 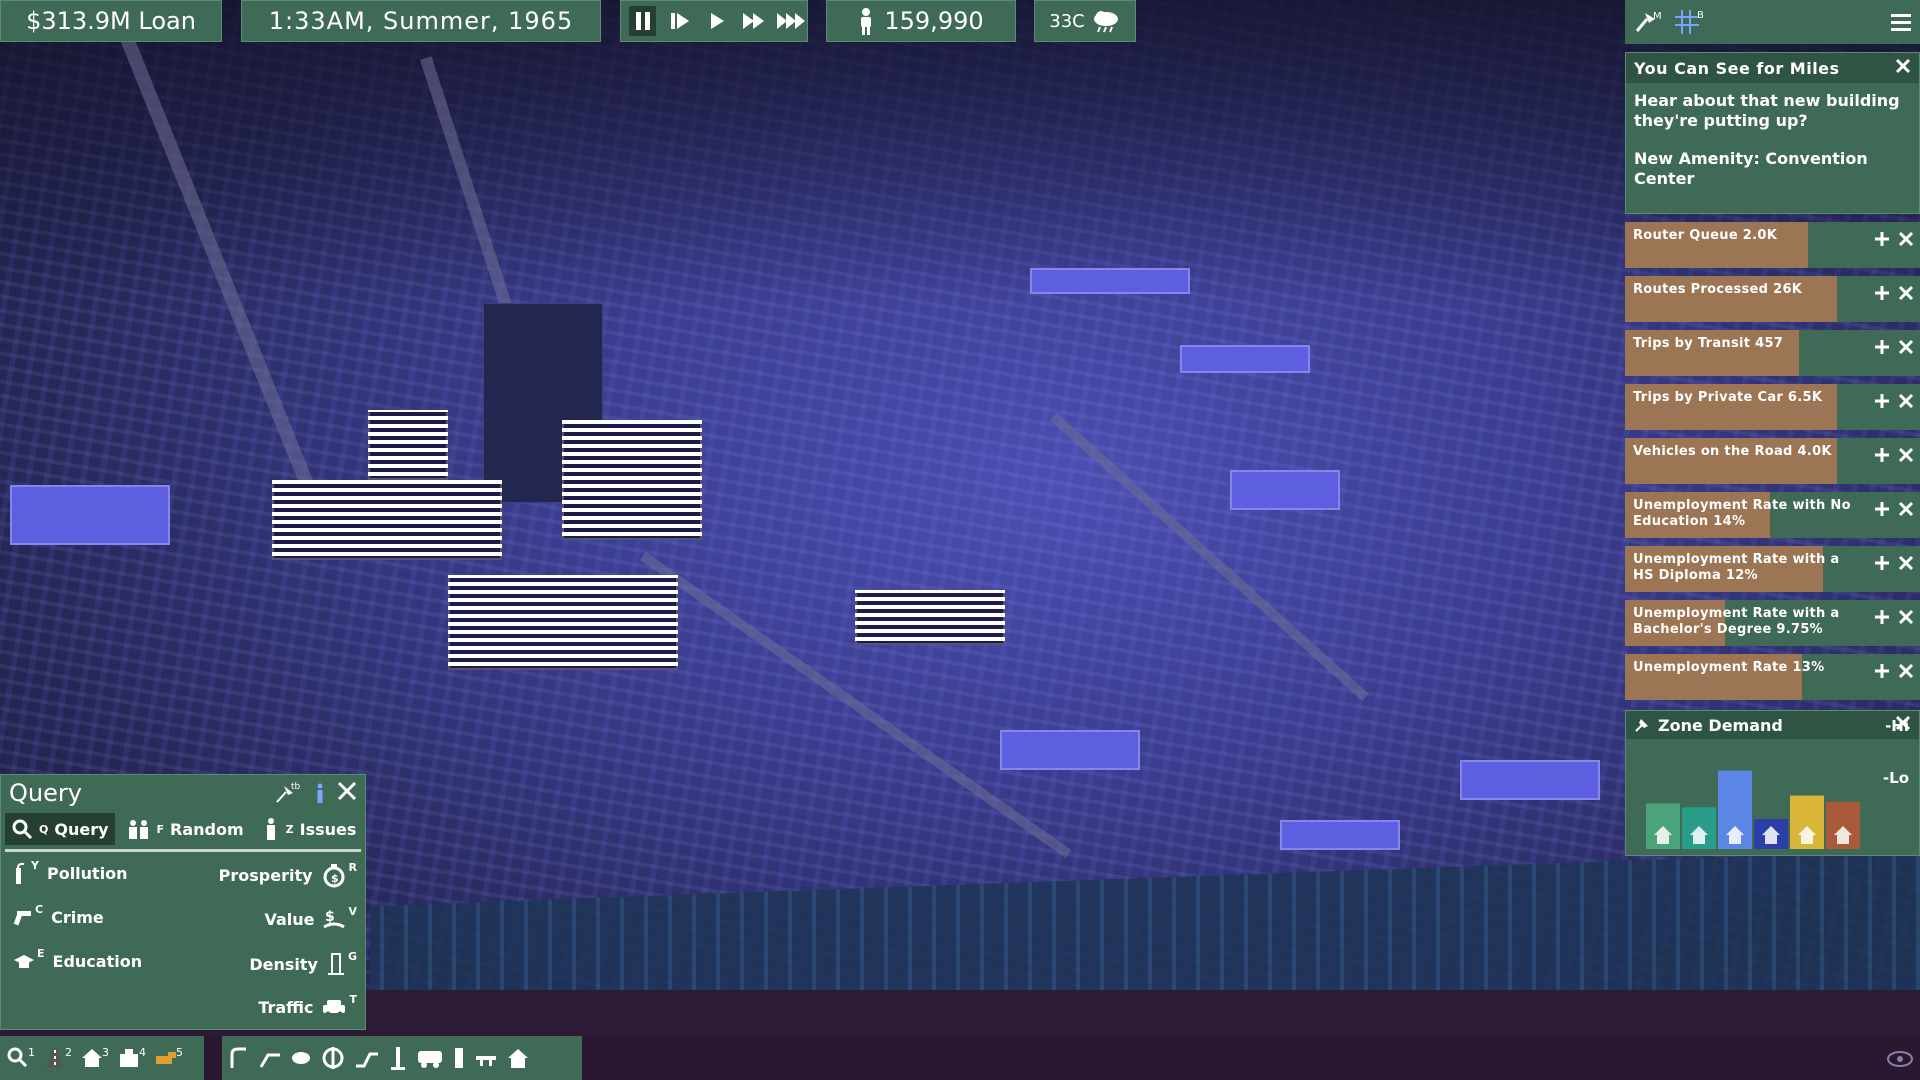 What do you see at coordinates (679, 21) in the screenshot?
I see `step-icon` at bounding box center [679, 21].